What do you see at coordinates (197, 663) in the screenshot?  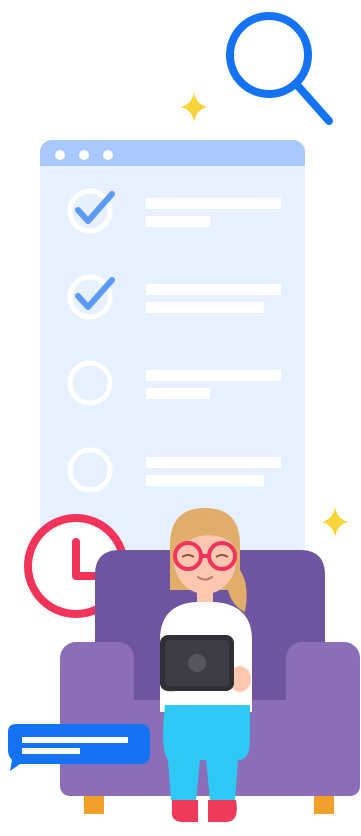 I see `tablet-icon` at bounding box center [197, 663].